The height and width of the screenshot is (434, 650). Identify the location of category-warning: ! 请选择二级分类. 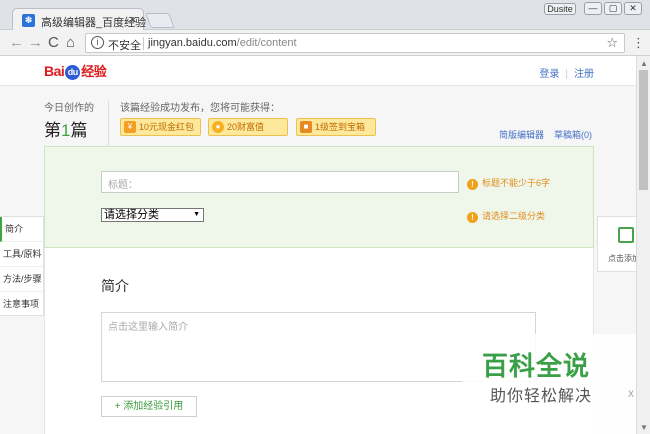
(506, 216).